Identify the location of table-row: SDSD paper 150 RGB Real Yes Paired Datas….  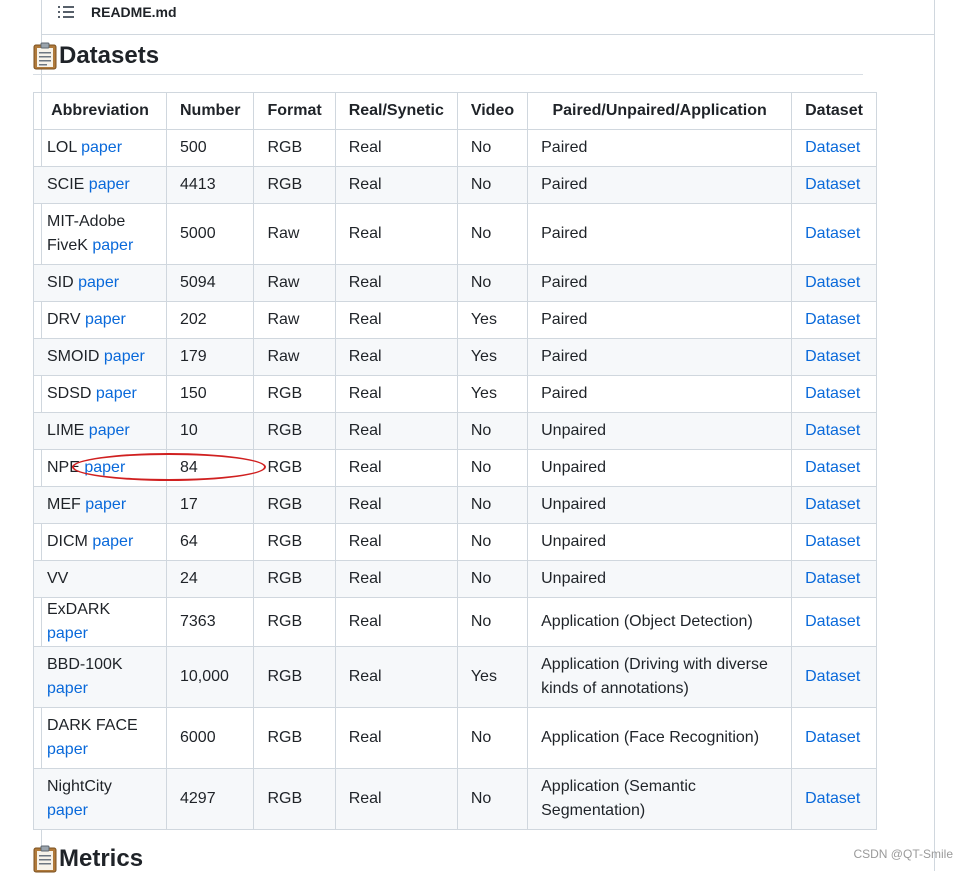
(455, 394).